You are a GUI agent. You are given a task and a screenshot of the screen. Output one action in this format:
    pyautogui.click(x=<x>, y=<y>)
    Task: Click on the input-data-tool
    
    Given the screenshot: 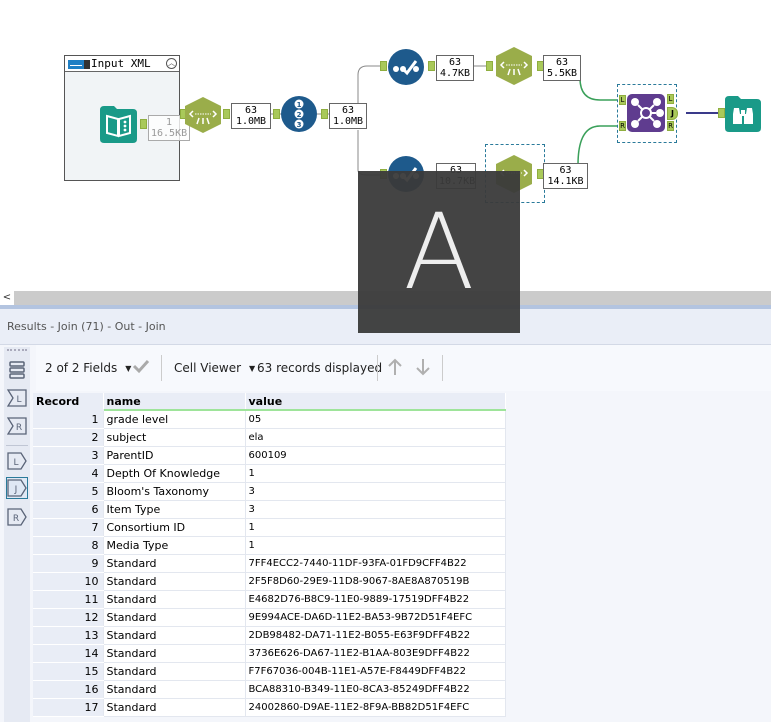 What is the action you would take?
    pyautogui.click(x=118, y=124)
    